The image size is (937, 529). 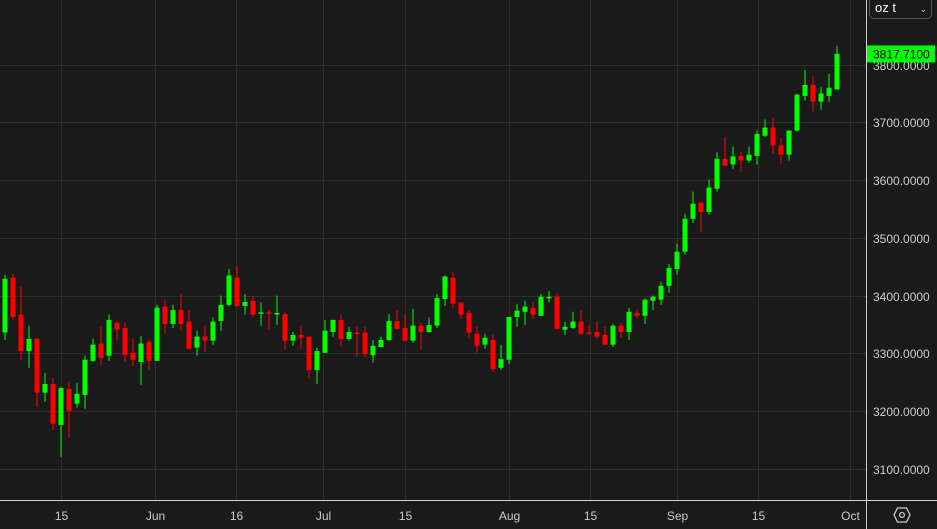 What do you see at coordinates (323, 516) in the screenshot?
I see `x-tick-label: Jul` at bounding box center [323, 516].